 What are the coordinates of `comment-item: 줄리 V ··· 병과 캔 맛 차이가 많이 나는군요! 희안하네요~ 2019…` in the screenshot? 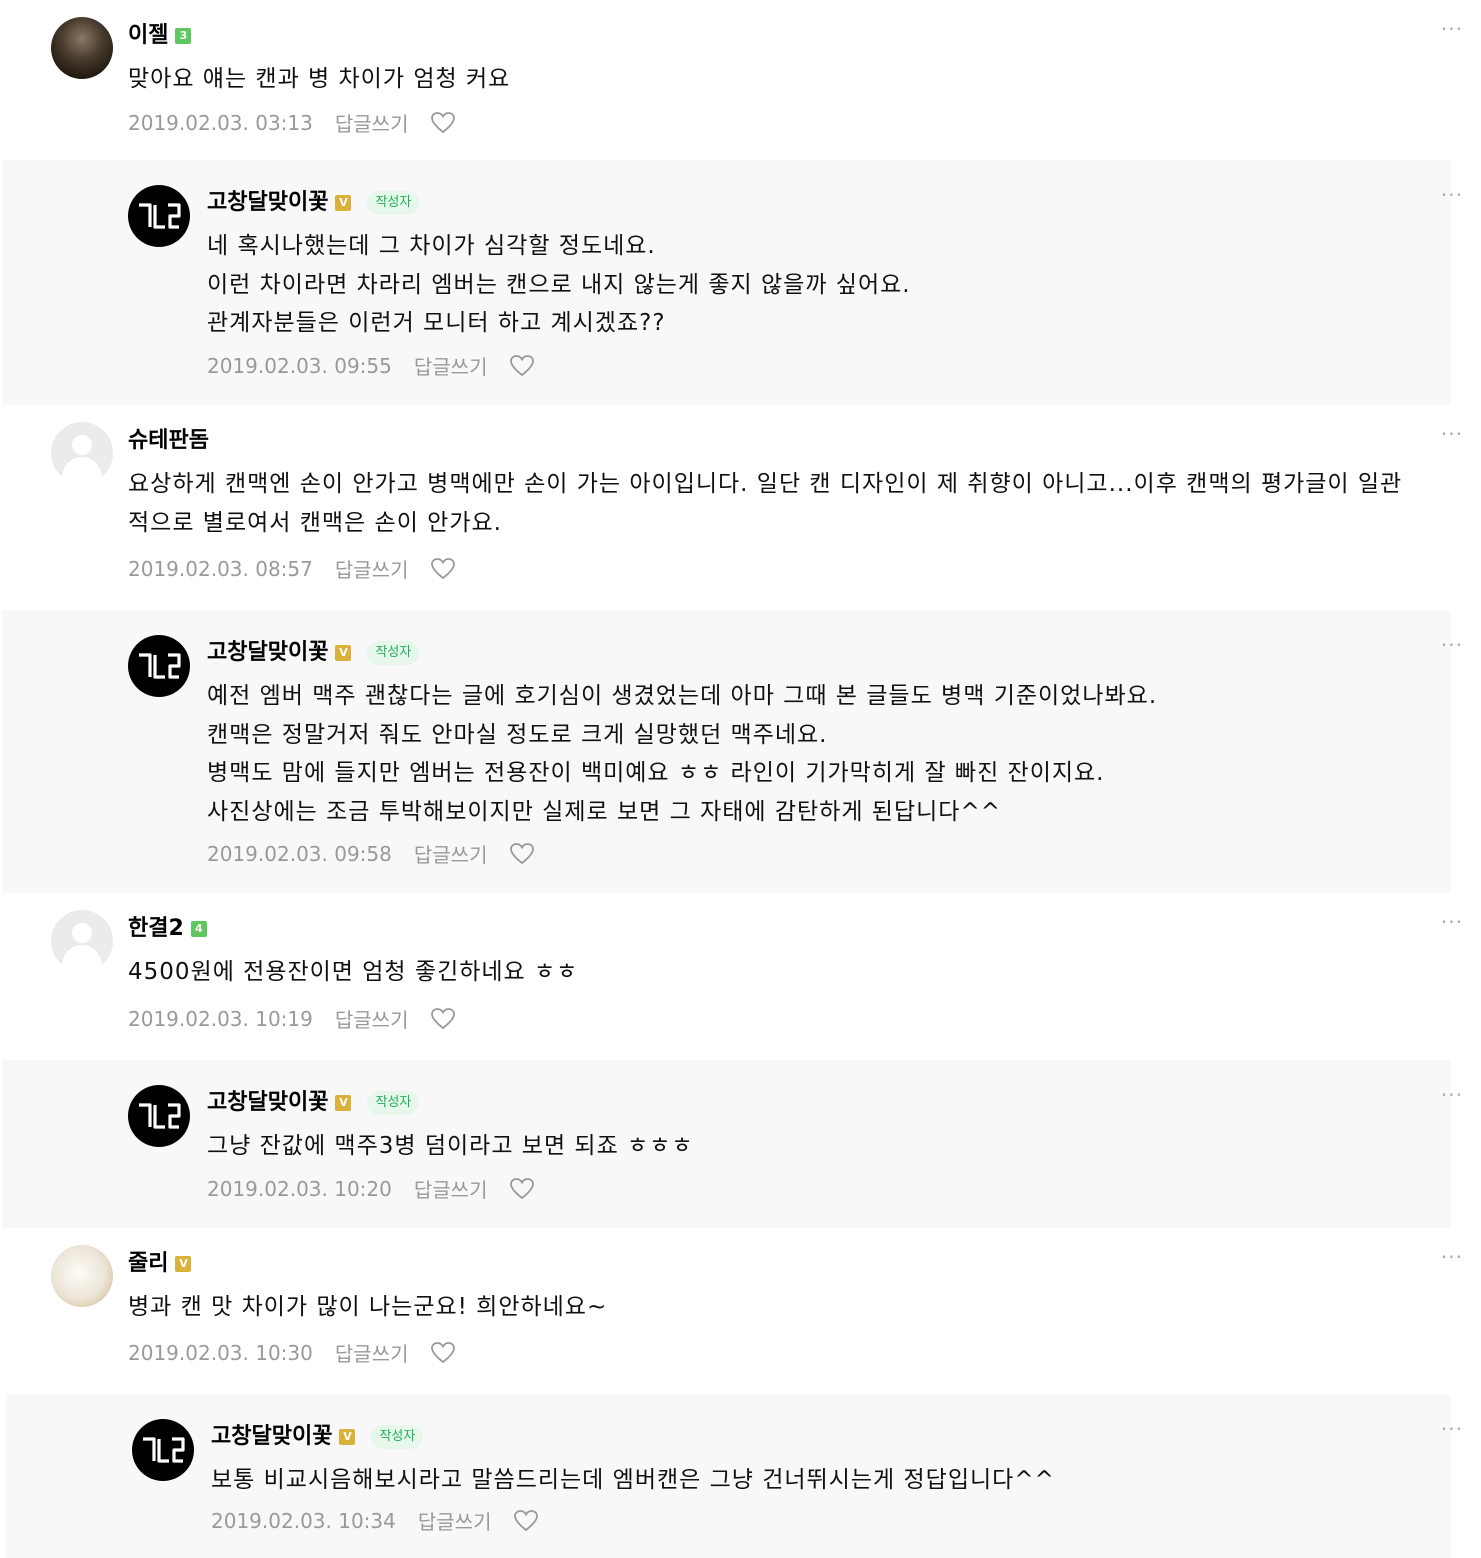 It's located at (740, 1311).